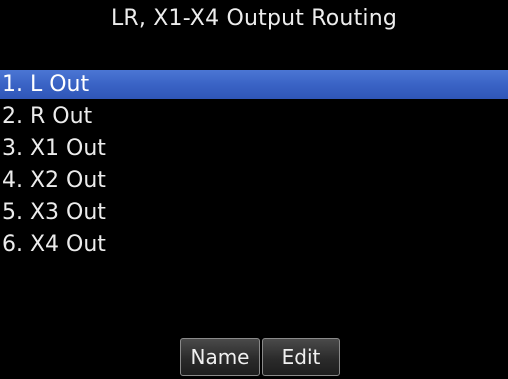 Image resolution: width=508 pixels, height=379 pixels. Describe the element at coordinates (254, 181) in the screenshot. I see `output-item-x2-out: 4. X2 Out` at that location.